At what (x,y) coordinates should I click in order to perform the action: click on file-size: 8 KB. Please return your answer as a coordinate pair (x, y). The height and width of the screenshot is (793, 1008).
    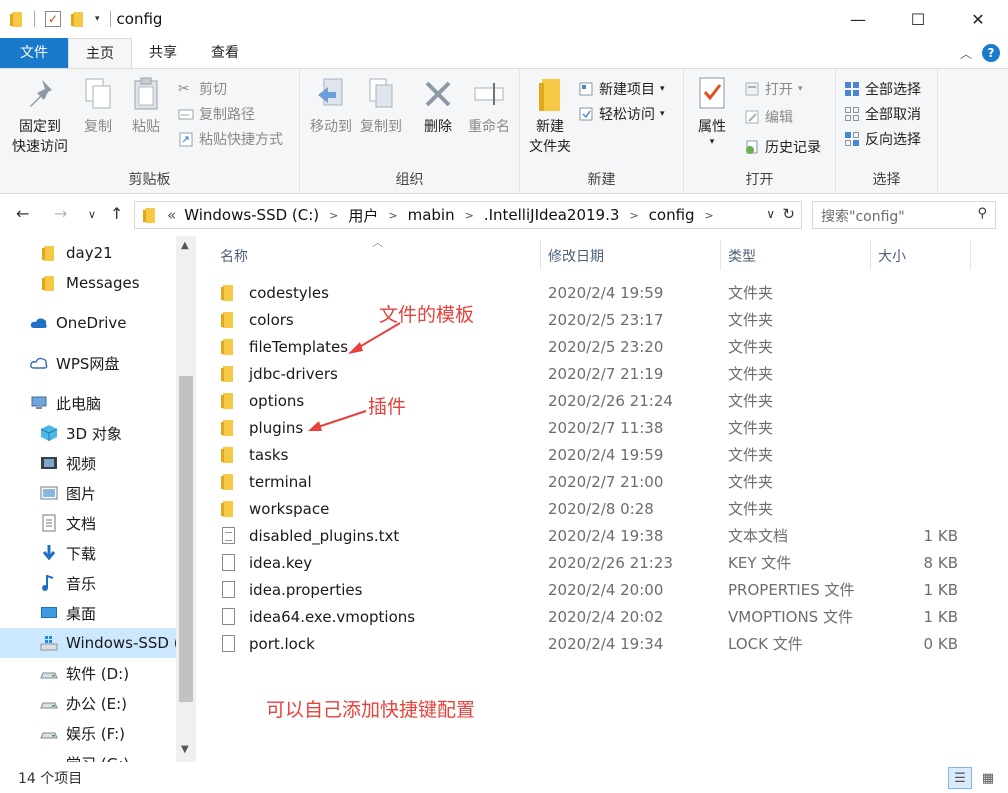
    Looking at the image, I should click on (940, 562).